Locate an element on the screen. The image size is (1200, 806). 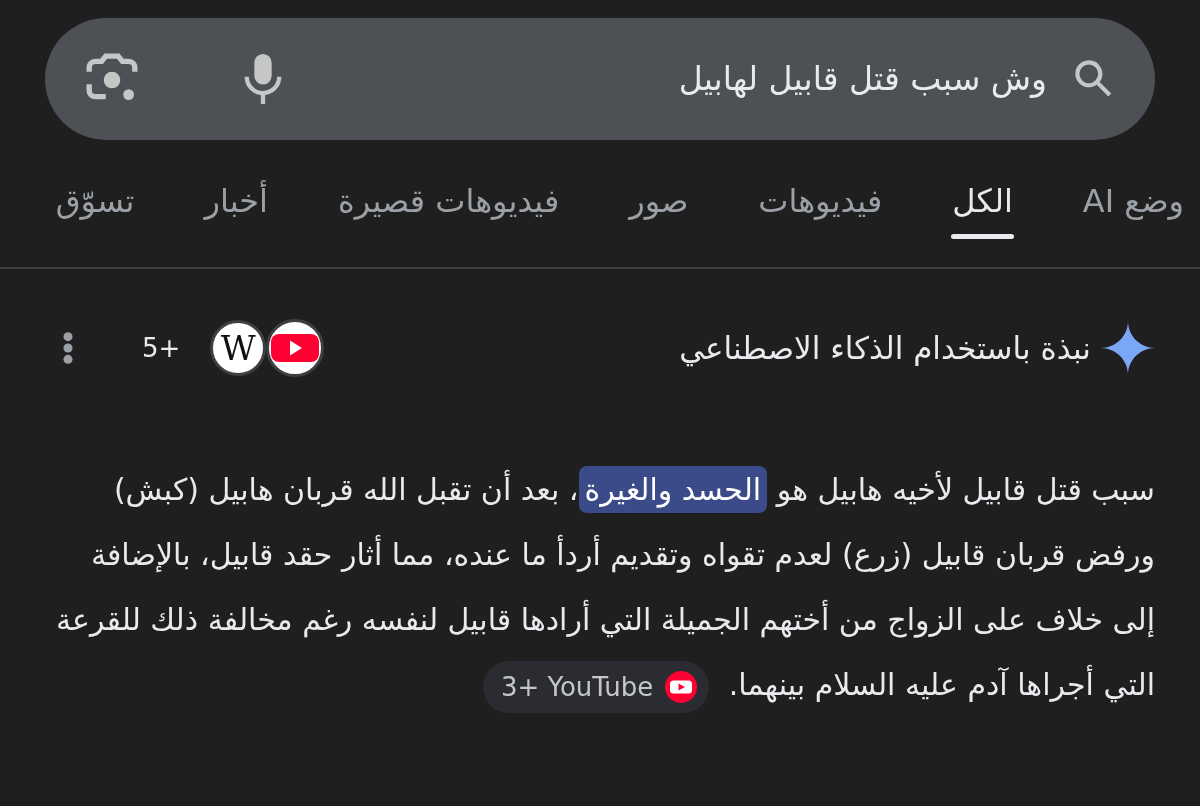
w-letter-logo: W is located at coordinates (238, 348).